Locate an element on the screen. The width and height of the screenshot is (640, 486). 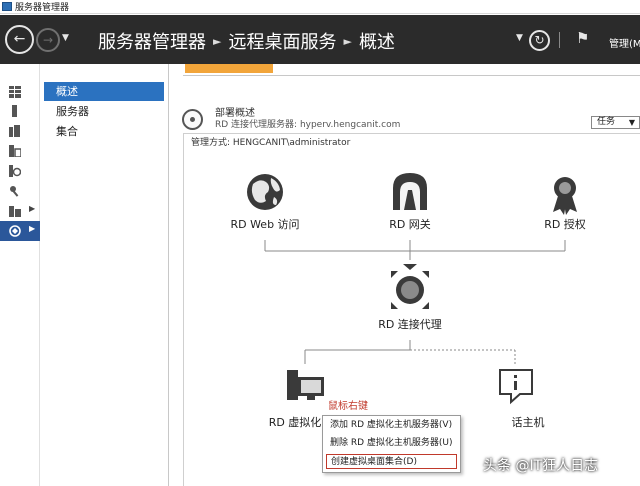
globe-icon is located at coordinates (265, 192).